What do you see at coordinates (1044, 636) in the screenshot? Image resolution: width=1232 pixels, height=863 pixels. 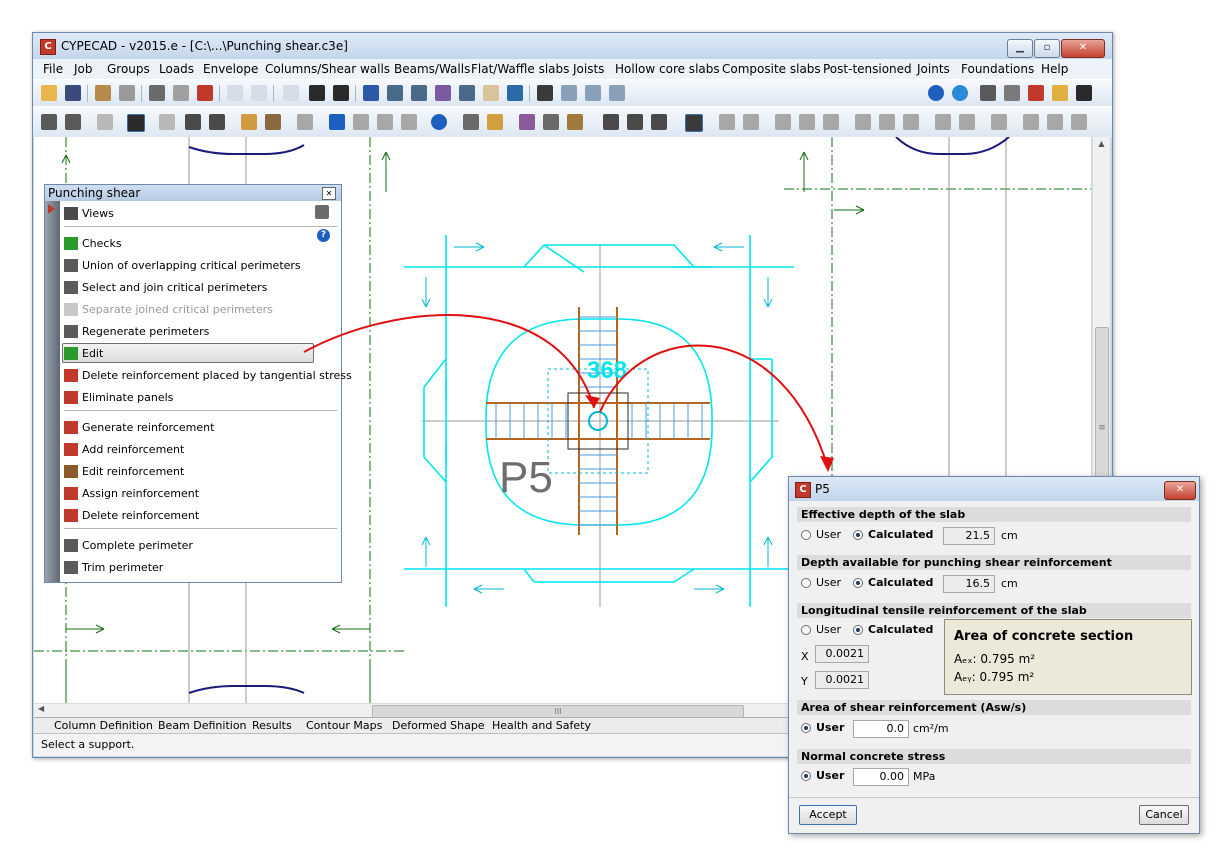 I see `concrete-section-title: Area of concrete section` at bounding box center [1044, 636].